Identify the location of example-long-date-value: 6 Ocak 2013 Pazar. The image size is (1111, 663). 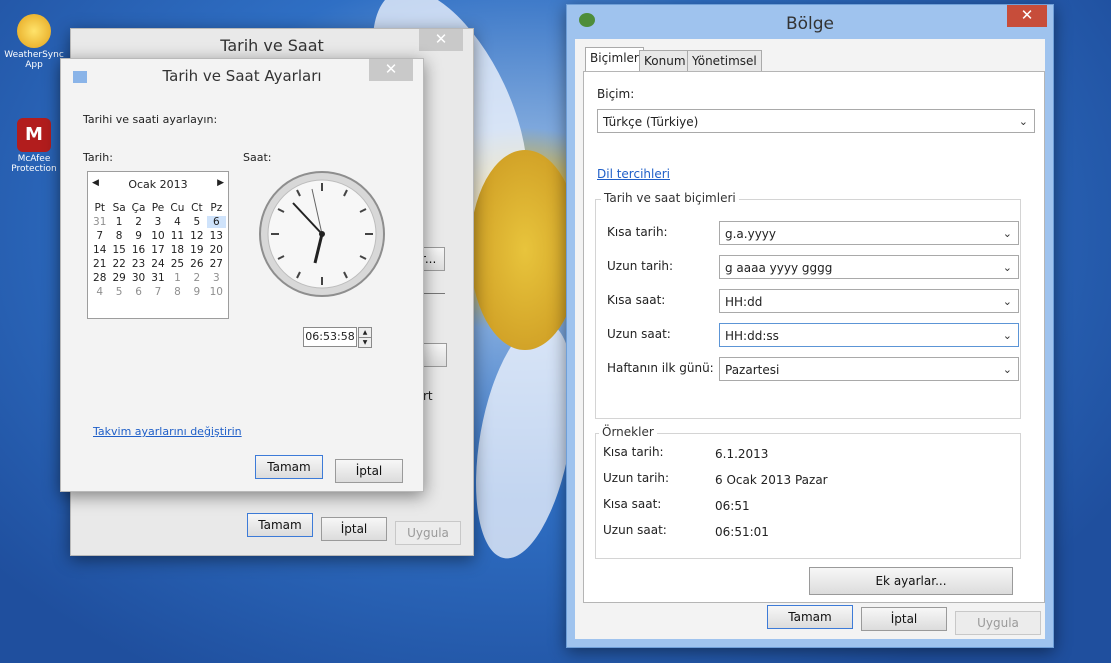
(771, 480).